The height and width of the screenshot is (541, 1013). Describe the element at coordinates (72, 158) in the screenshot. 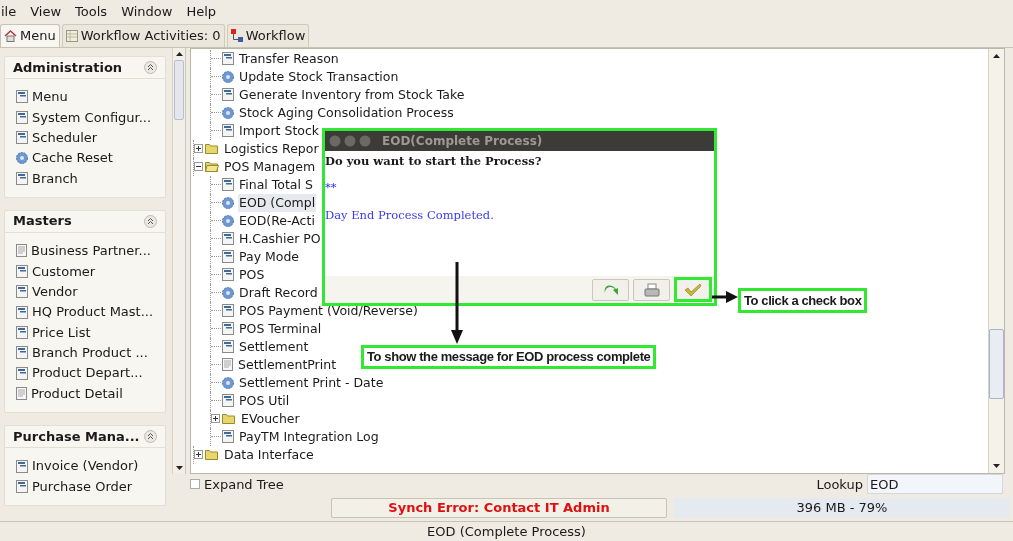

I see `sidebar-item: Cache Reset` at that location.